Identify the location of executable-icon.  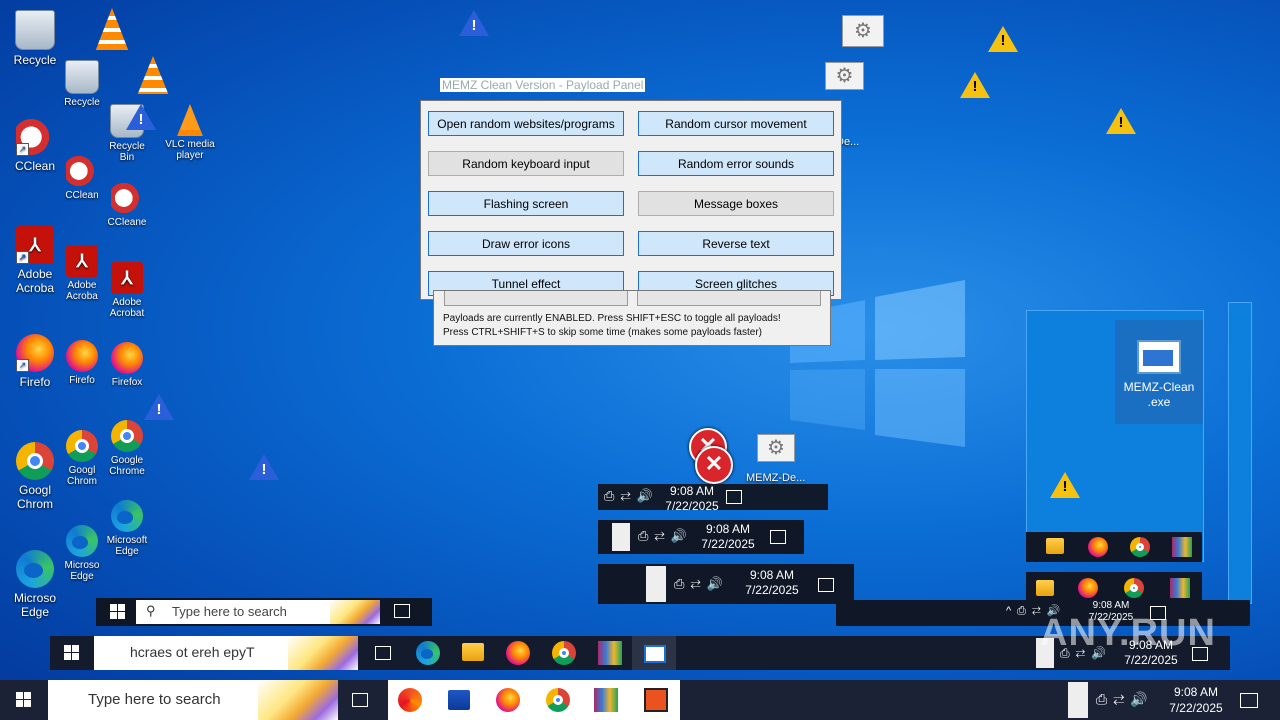
(1159, 357).